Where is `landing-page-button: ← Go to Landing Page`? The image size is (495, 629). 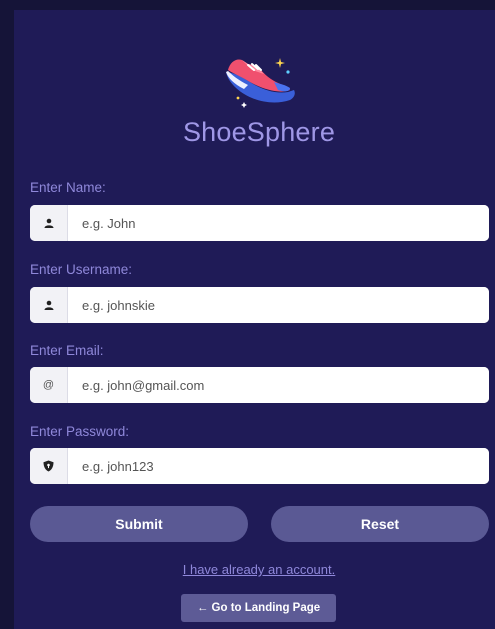
landing-page-button: ← Go to Landing Page is located at coordinates (258, 608).